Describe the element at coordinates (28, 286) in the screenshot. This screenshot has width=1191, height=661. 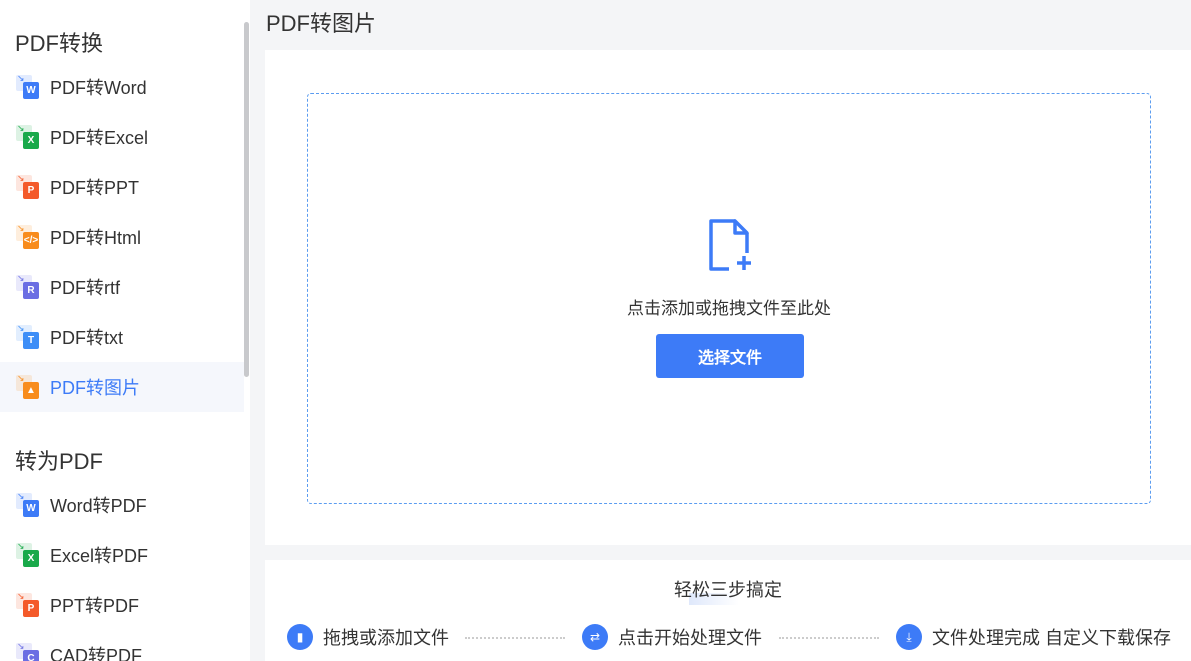
I see `file-type-icon: ↘ R` at that location.